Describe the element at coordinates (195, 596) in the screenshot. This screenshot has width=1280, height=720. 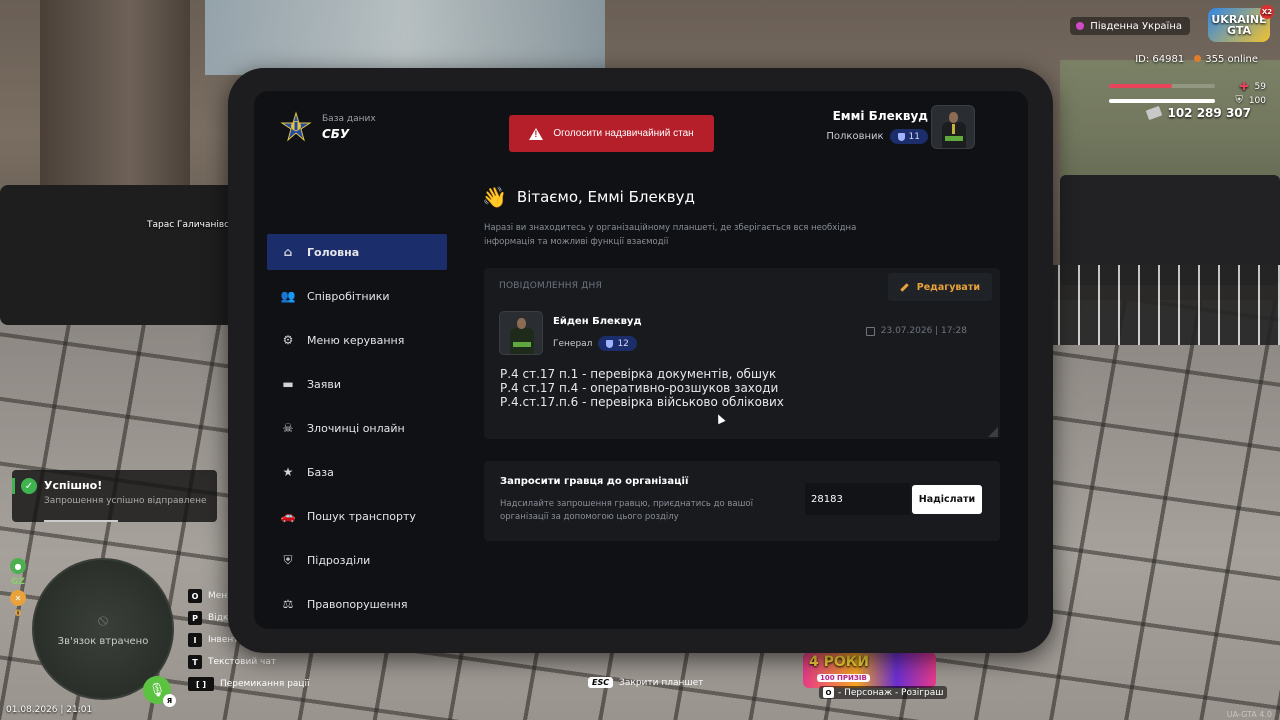
I see `key-cap: O` at that location.